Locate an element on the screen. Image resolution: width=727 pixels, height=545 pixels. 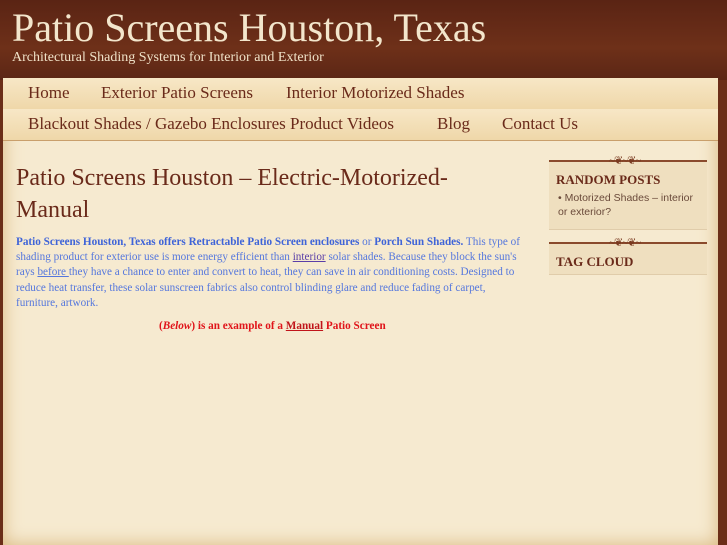
widget-title: TAG CLOUD is located at coordinates (595, 261).